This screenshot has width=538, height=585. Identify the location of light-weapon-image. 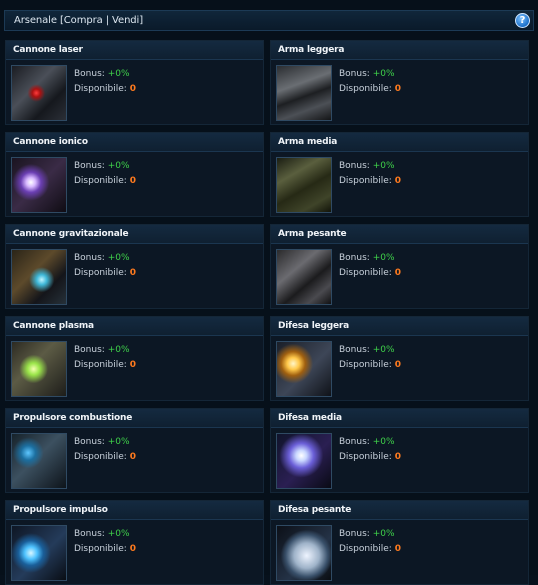
(304, 93).